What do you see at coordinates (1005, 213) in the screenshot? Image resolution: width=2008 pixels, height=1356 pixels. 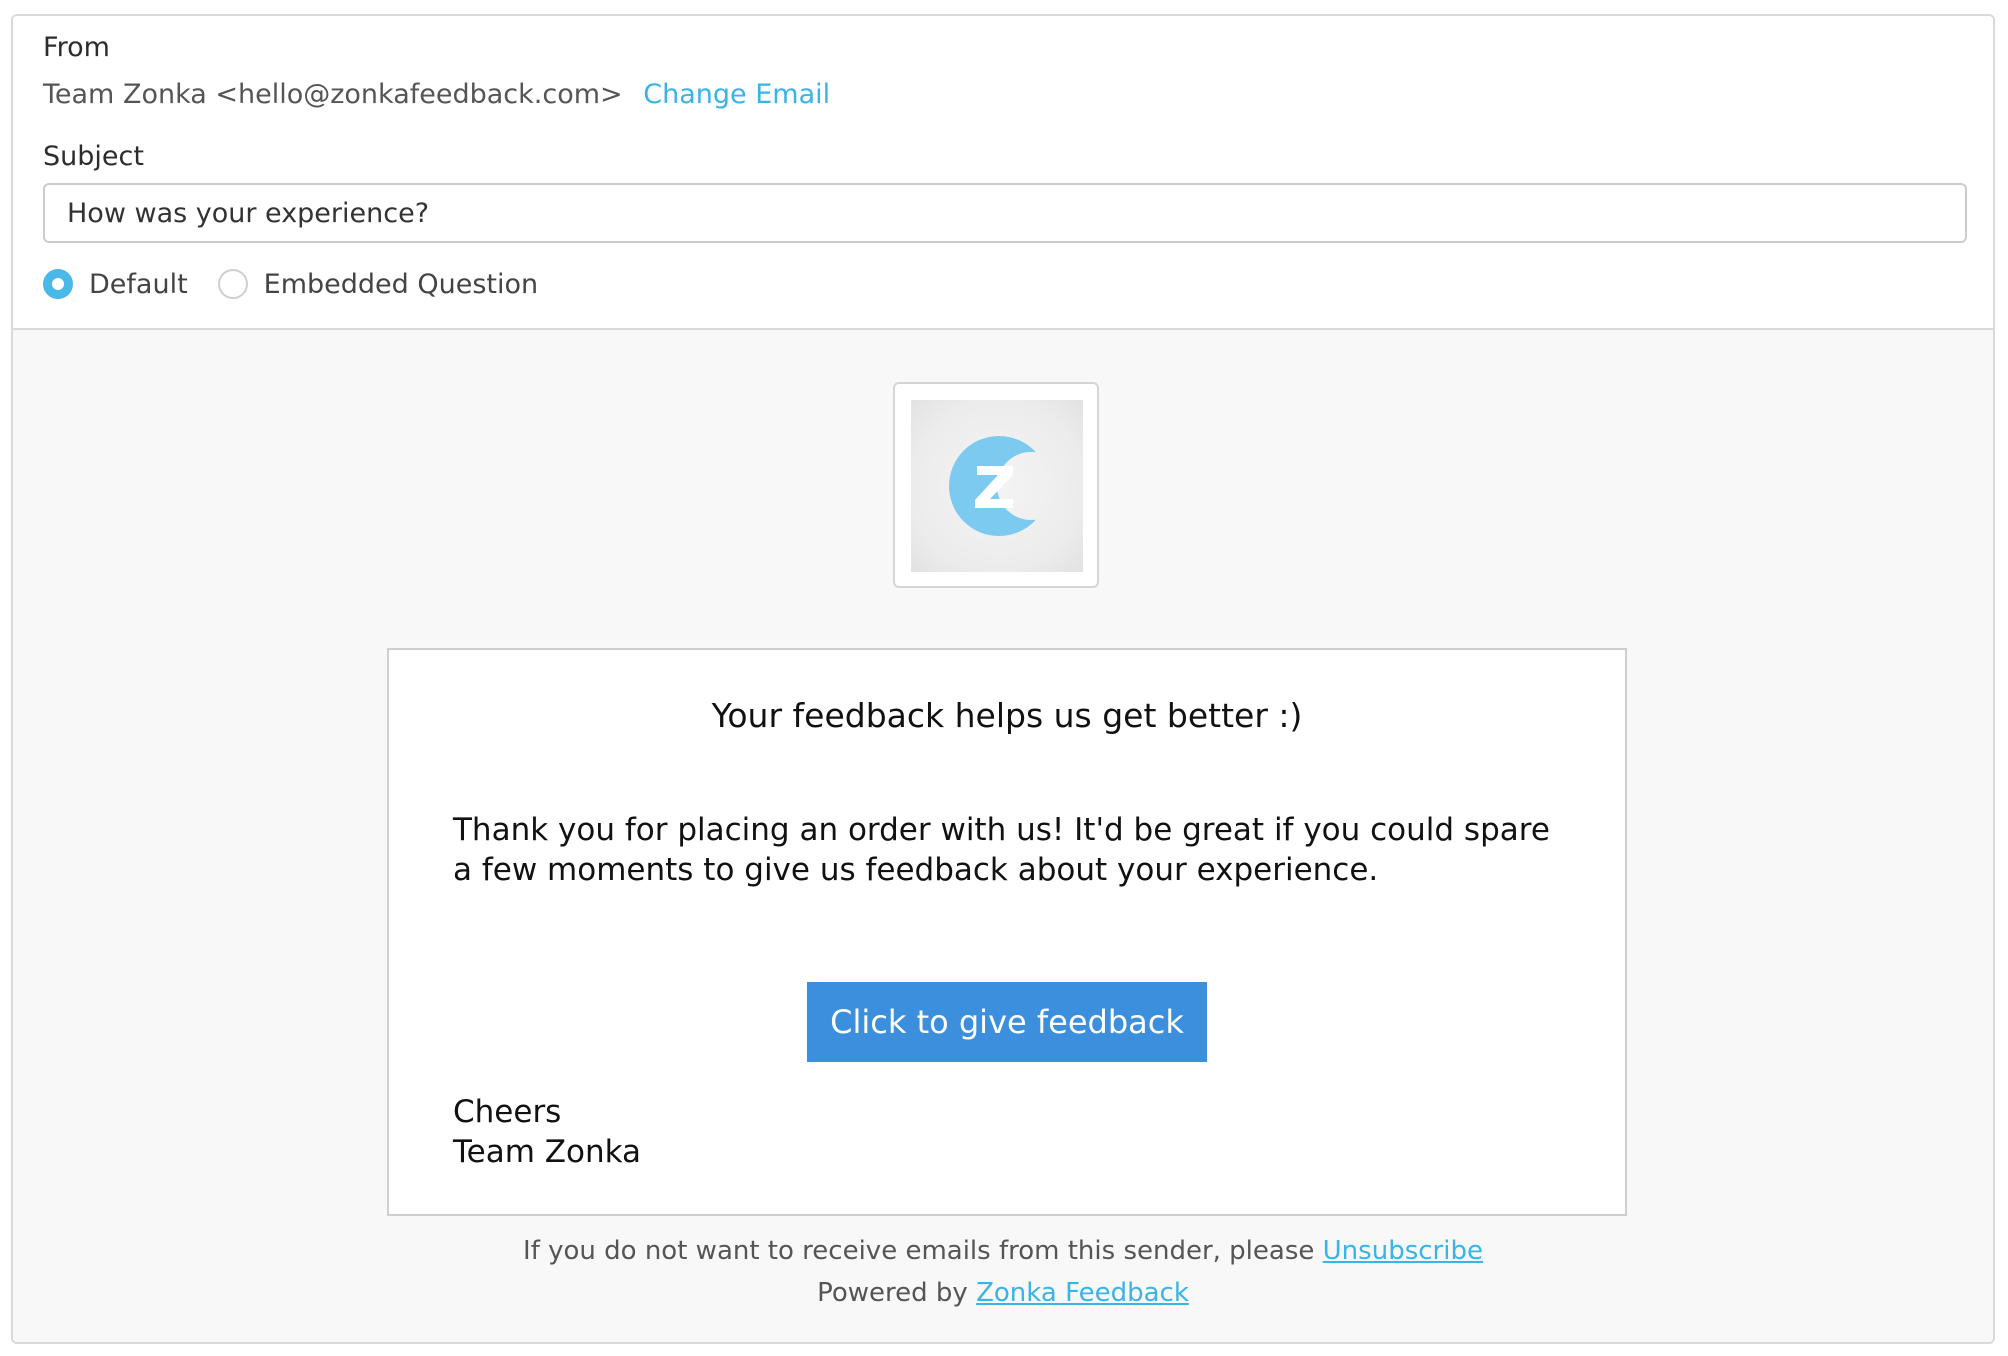 I see `subject-input` at bounding box center [1005, 213].